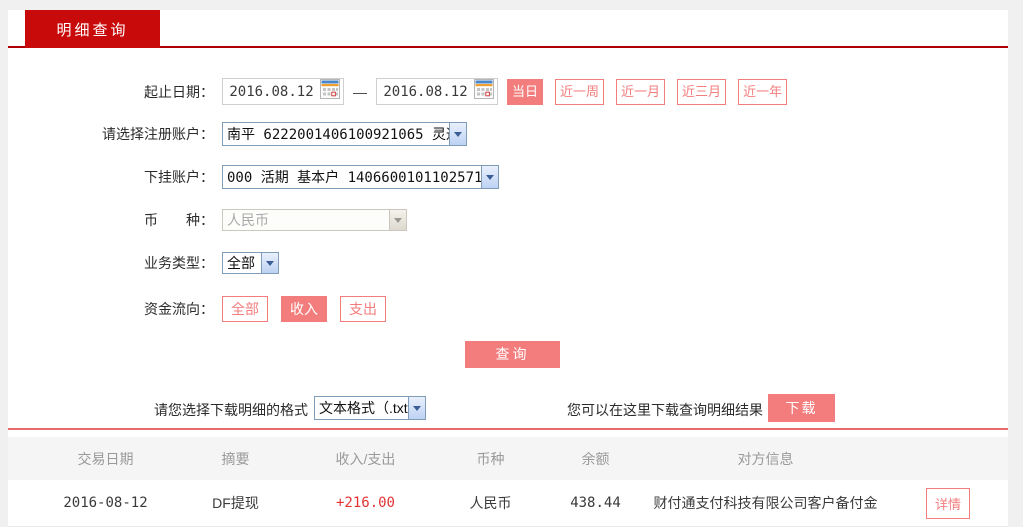  What do you see at coordinates (248, 220) in the screenshot?
I see `currency-value: 人民币` at bounding box center [248, 220].